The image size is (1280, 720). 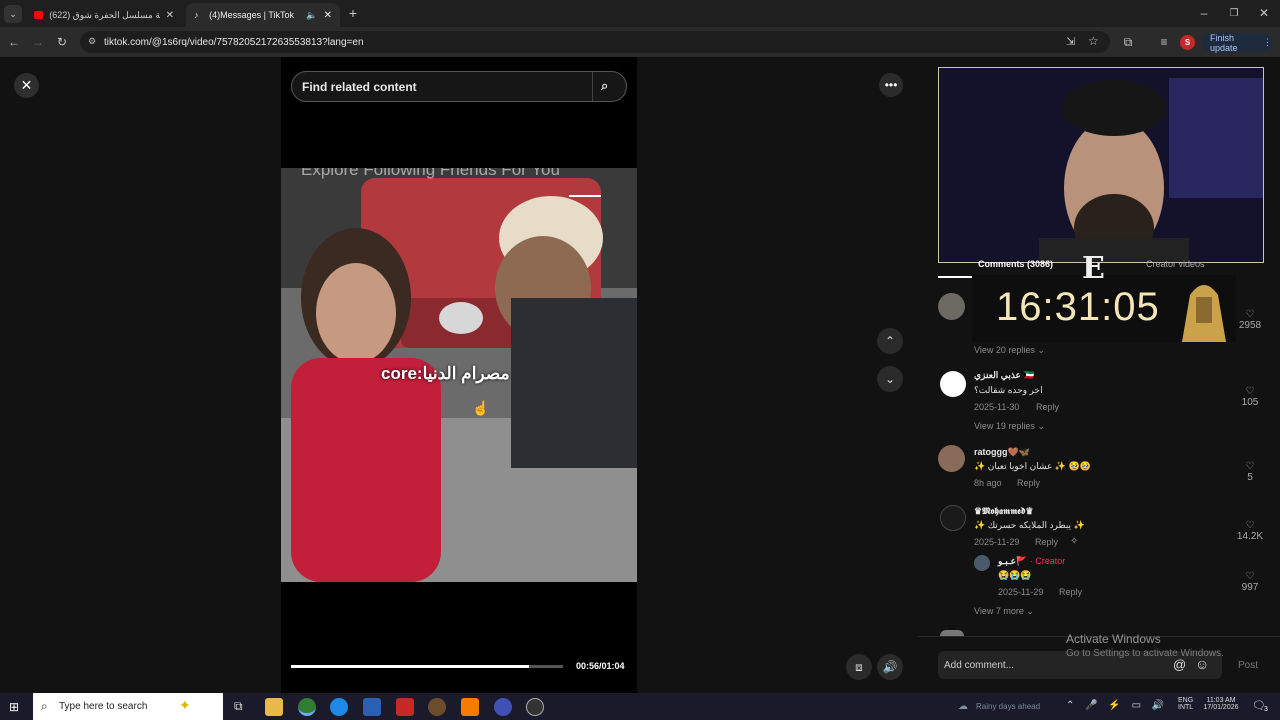 I want to click on task-view-icon: ⧉, so click(x=238, y=706).